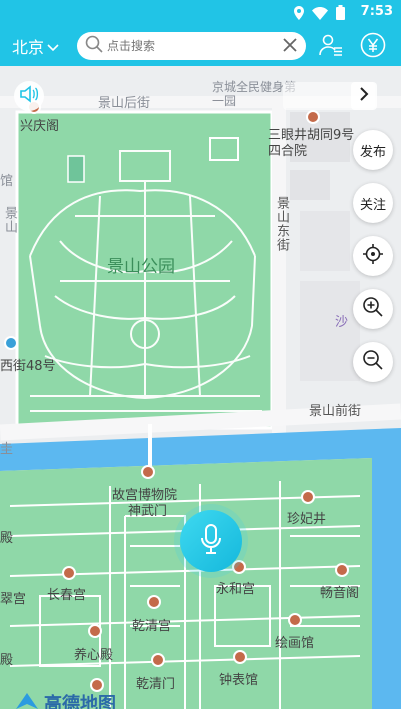  I want to click on search-box, so click(191, 46).